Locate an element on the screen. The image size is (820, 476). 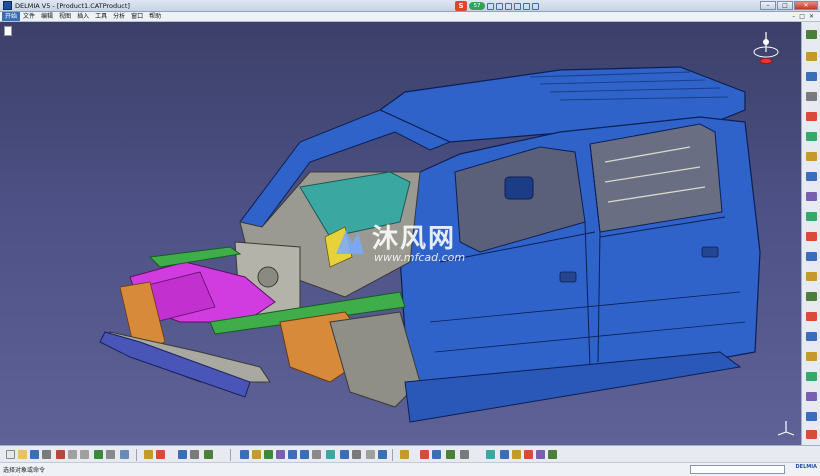
right-toolbar is located at coordinates (810, 233).